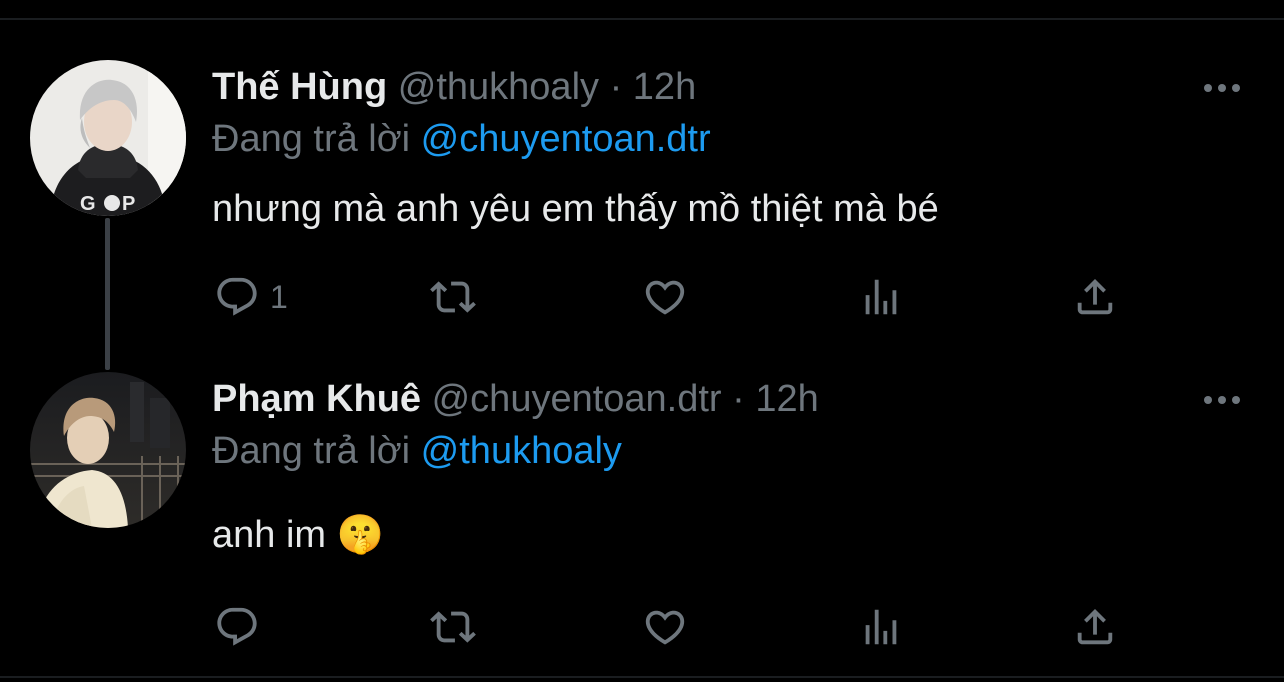  What do you see at coordinates (566, 139) in the screenshot?
I see `replying-to-mention: @chuyentoan.dtr` at bounding box center [566, 139].